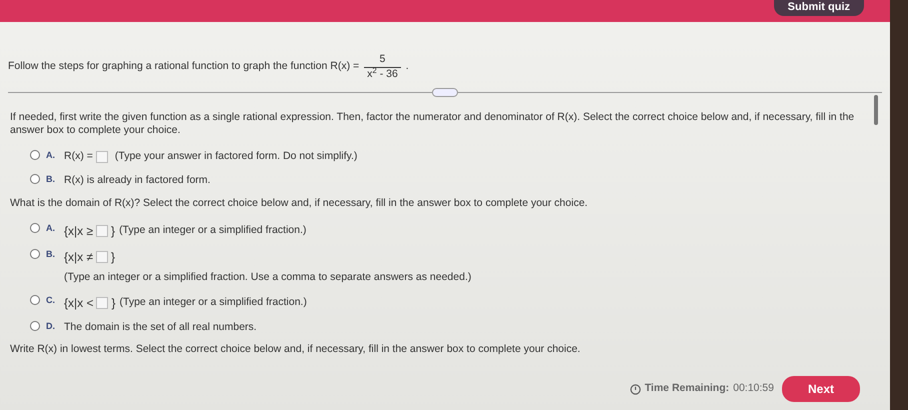  Describe the element at coordinates (445, 92) in the screenshot. I see `expand-handle` at that location.